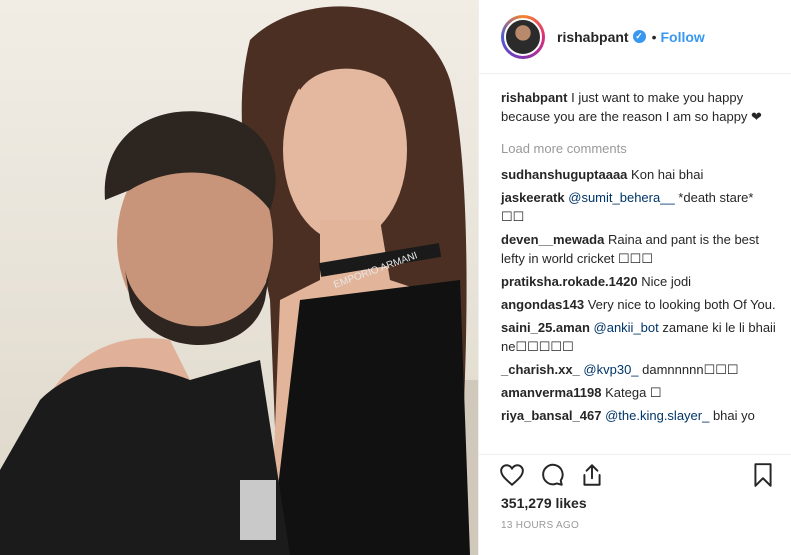 This screenshot has width=791, height=555. I want to click on comment-item: amanverma1198 Katega ☐, so click(638, 392).